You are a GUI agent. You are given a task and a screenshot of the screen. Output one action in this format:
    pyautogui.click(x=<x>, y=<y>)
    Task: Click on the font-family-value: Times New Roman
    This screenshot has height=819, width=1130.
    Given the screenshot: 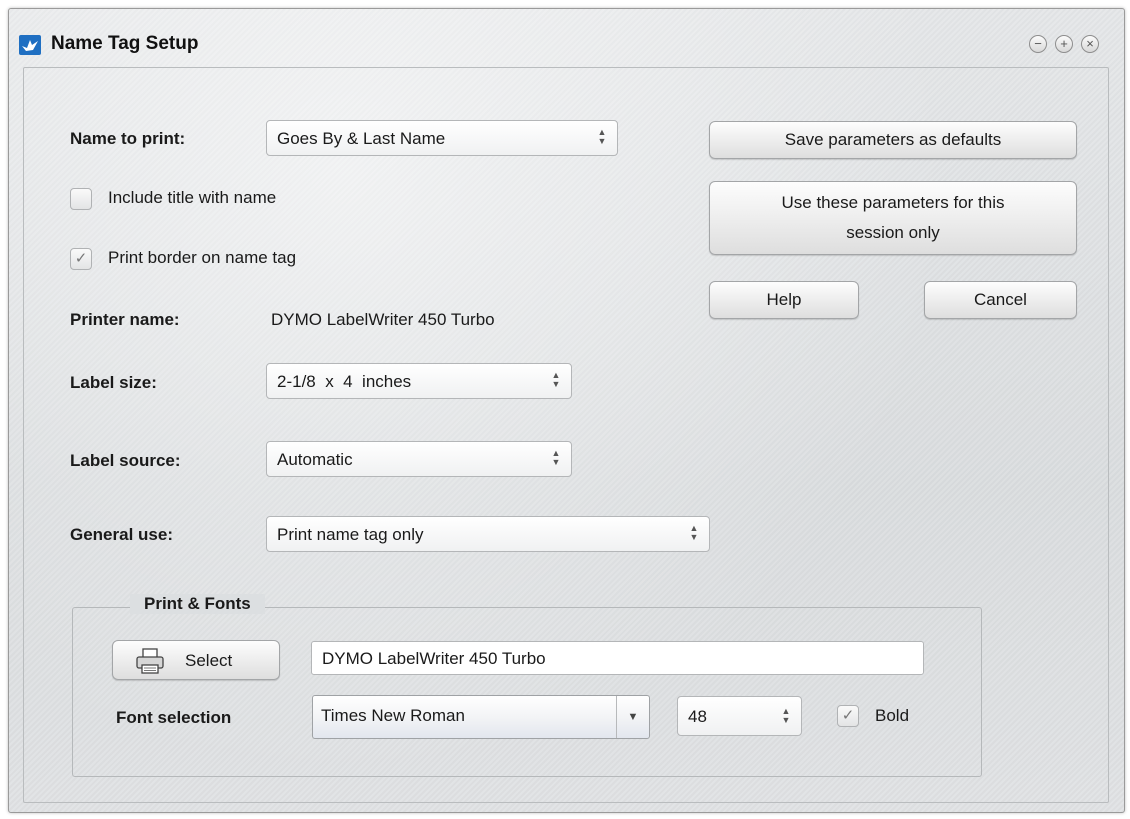 What is the action you would take?
    pyautogui.click(x=393, y=715)
    